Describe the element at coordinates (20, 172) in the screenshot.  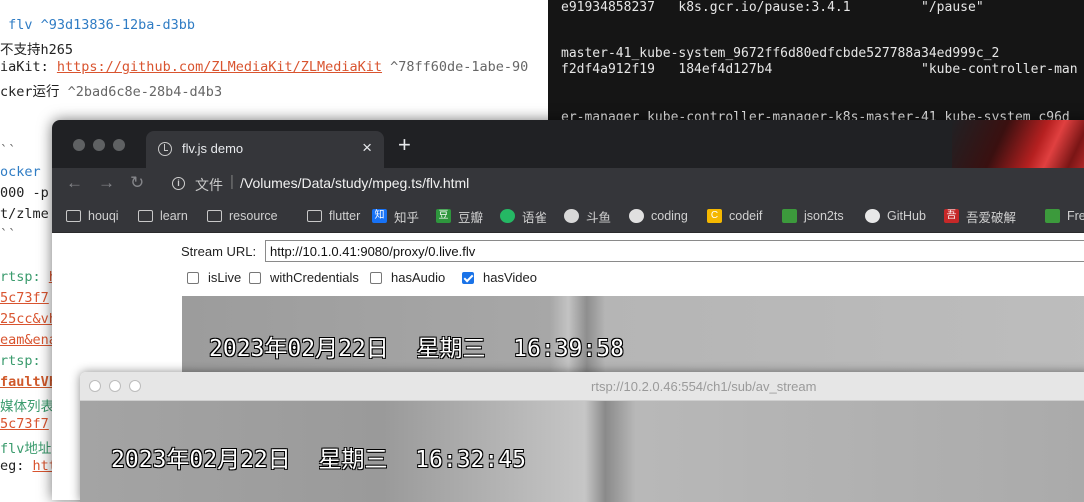
I see `editor-line: ocker` at that location.